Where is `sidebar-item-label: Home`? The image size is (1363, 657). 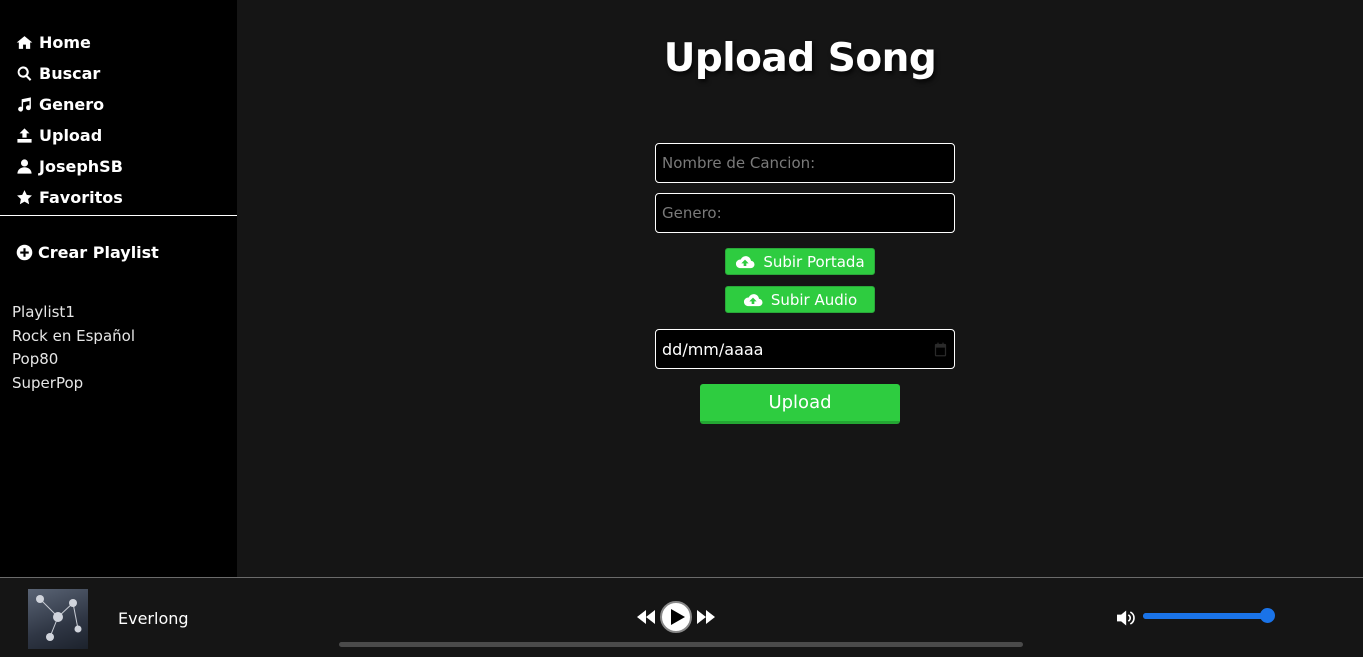 sidebar-item-label: Home is located at coordinates (65, 42).